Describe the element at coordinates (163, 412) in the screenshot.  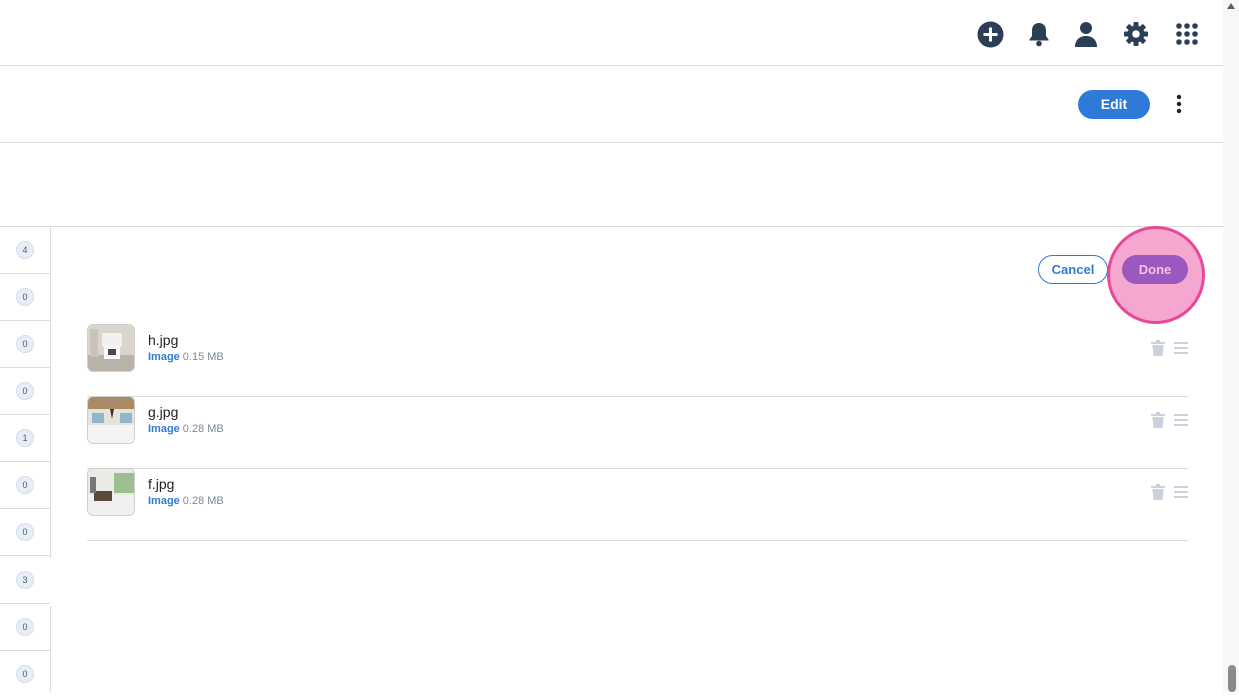
I see `file-name: g.jpg` at that location.